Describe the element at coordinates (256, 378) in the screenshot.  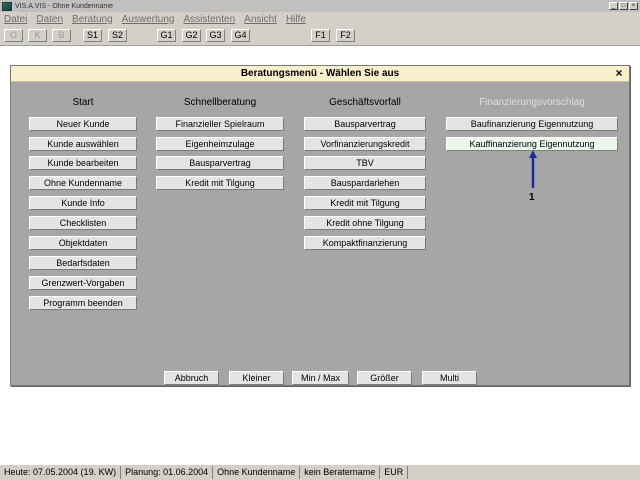
I see `kleiner-button: Kleiner` at that location.